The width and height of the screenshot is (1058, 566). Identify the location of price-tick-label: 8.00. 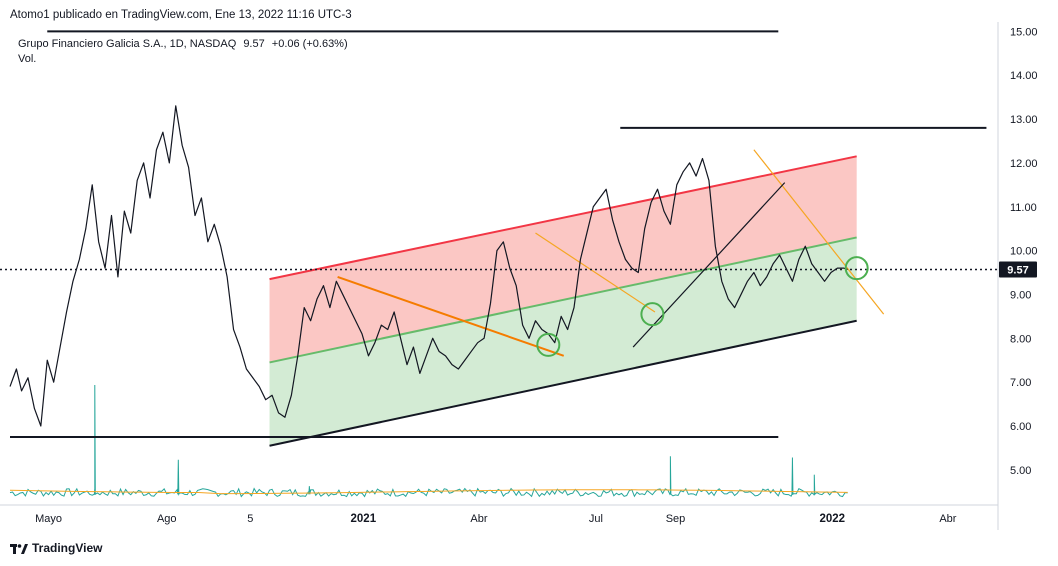
(1020, 339).